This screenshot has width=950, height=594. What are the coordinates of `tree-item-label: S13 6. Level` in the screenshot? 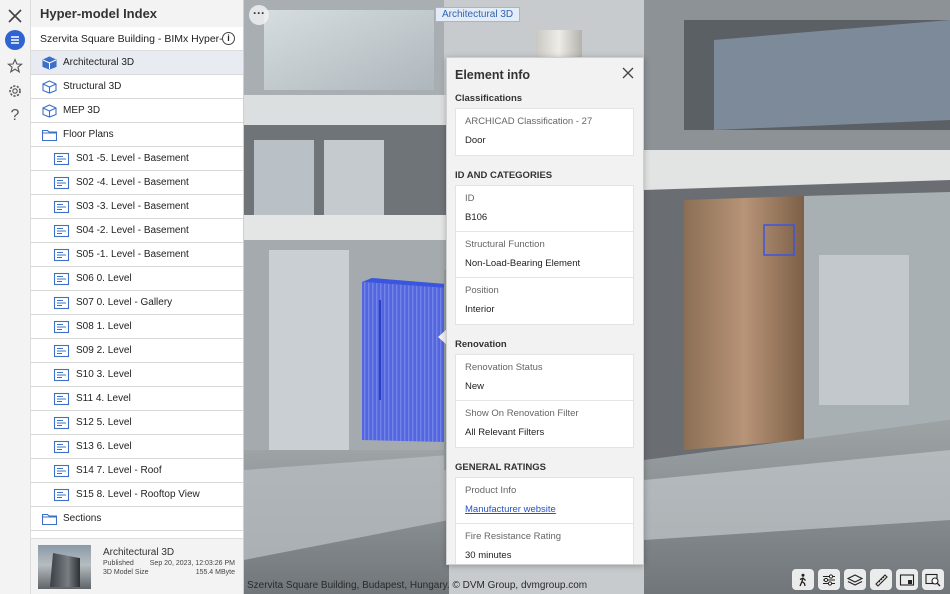 It's located at (104, 446).